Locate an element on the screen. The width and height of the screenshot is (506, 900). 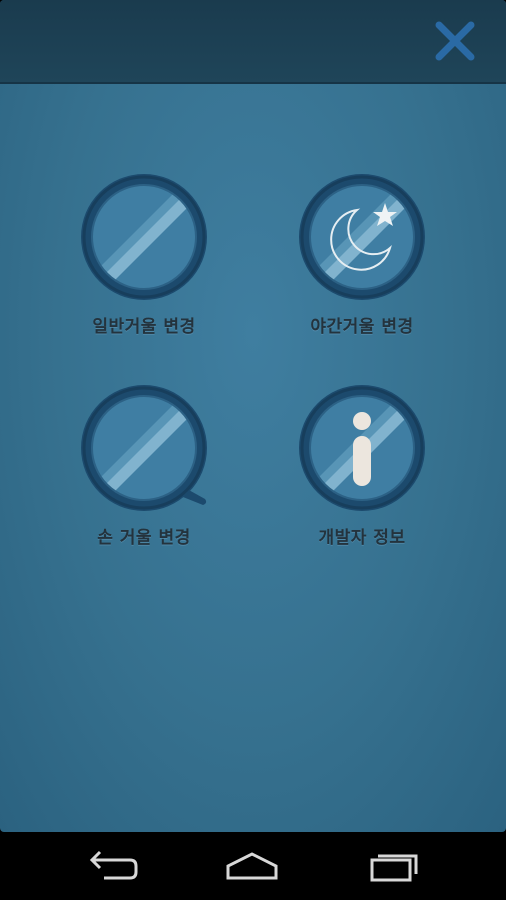
top-bar is located at coordinates (253, 42).